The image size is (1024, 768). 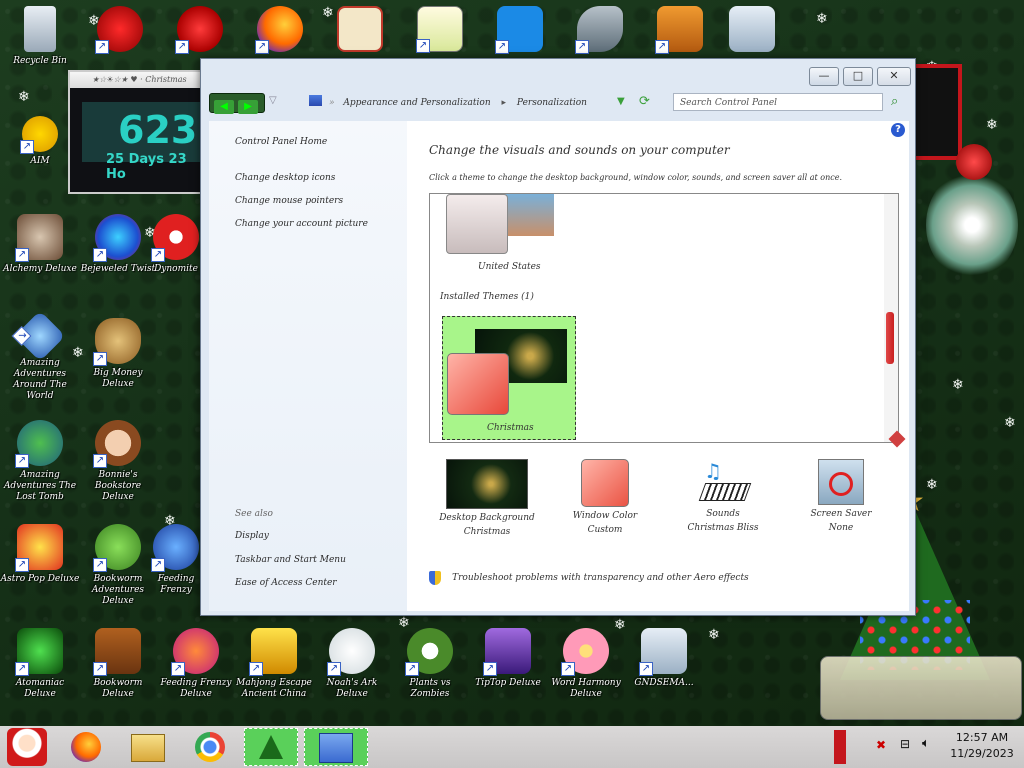 What do you see at coordinates (281, 142) in the screenshot?
I see `control-panel-home-link: Control Panel Home` at bounding box center [281, 142].